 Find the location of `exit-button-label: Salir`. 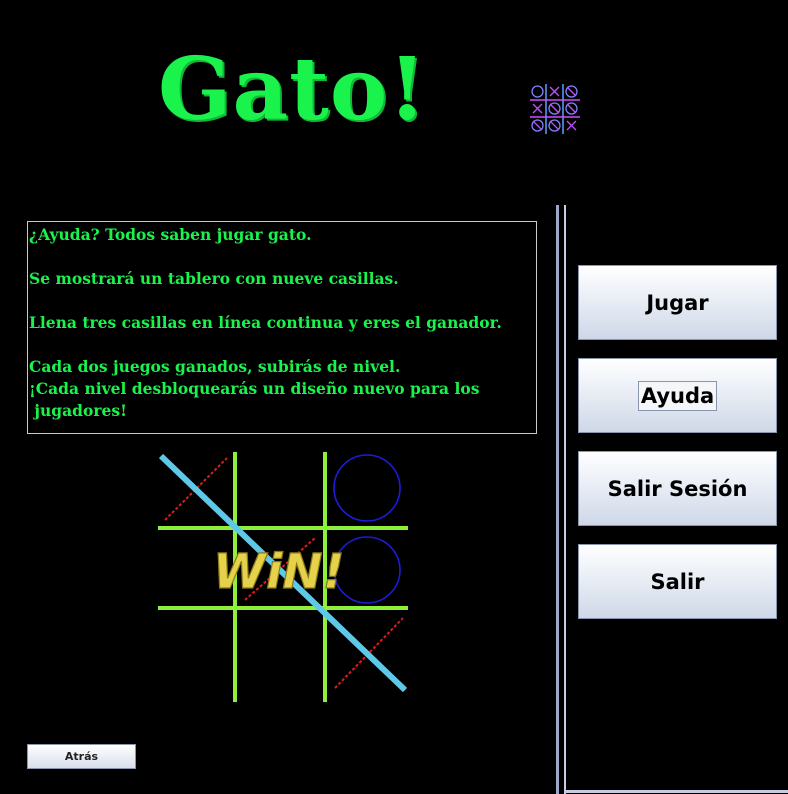

exit-button-label: Salir is located at coordinates (677, 581).